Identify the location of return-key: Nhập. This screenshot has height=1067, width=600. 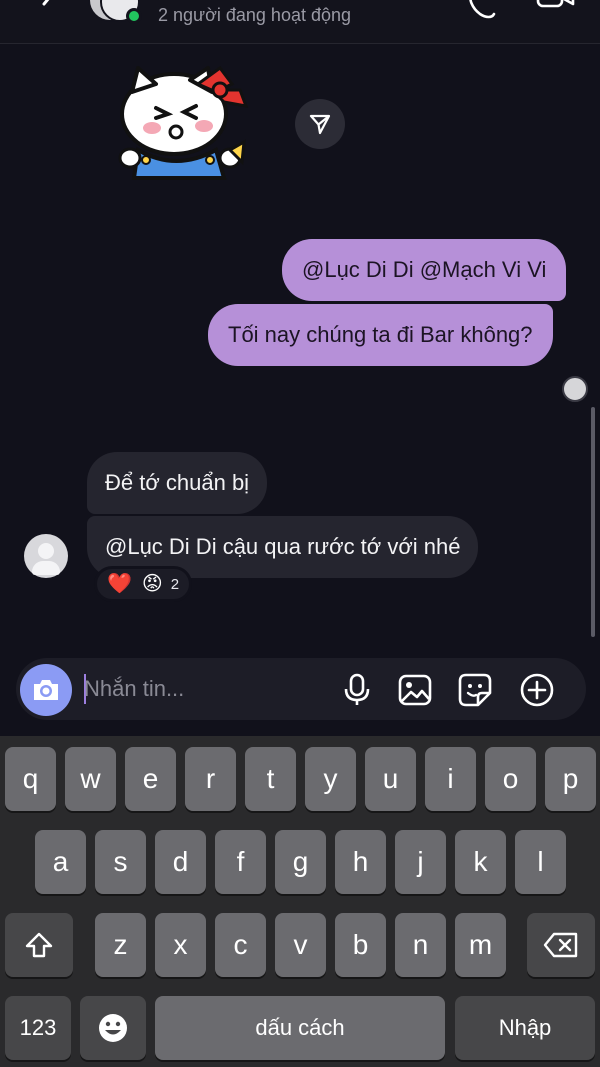
(525, 1028).